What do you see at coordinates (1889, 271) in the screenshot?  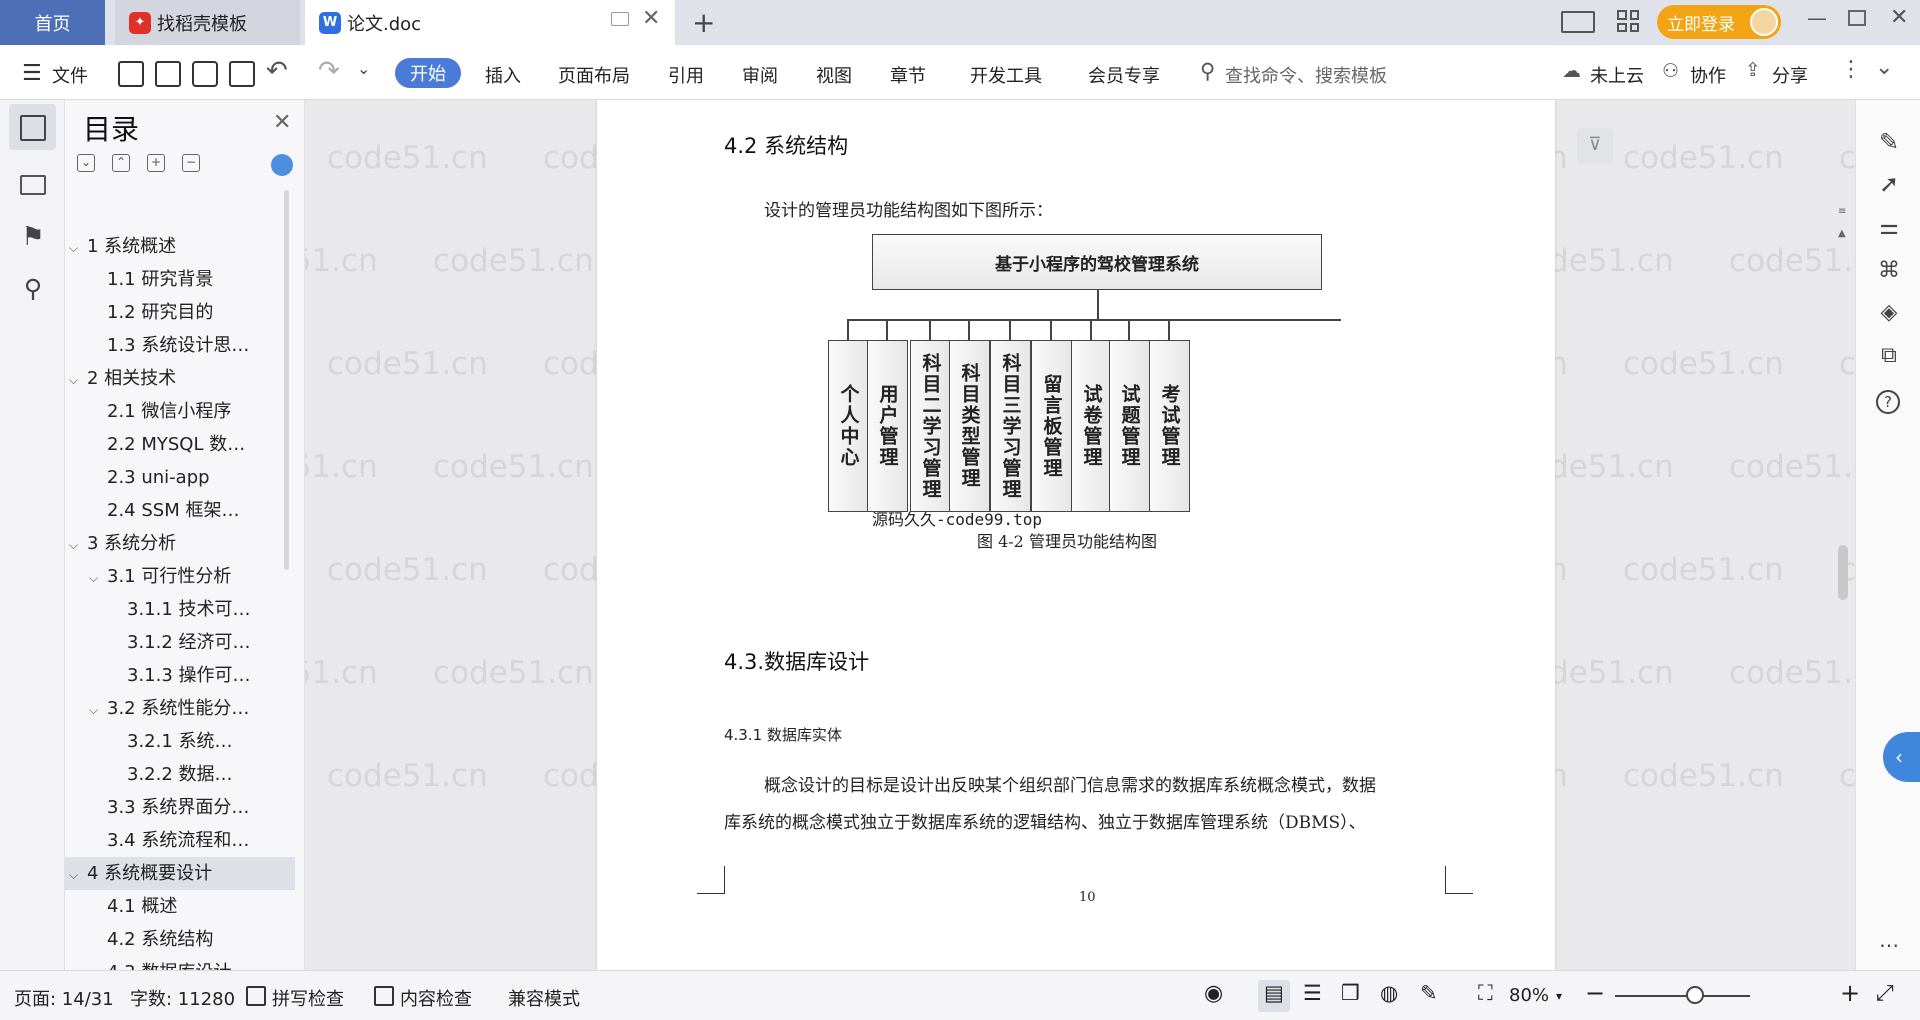 I see `ai-assist-icon: ⌘` at bounding box center [1889, 271].